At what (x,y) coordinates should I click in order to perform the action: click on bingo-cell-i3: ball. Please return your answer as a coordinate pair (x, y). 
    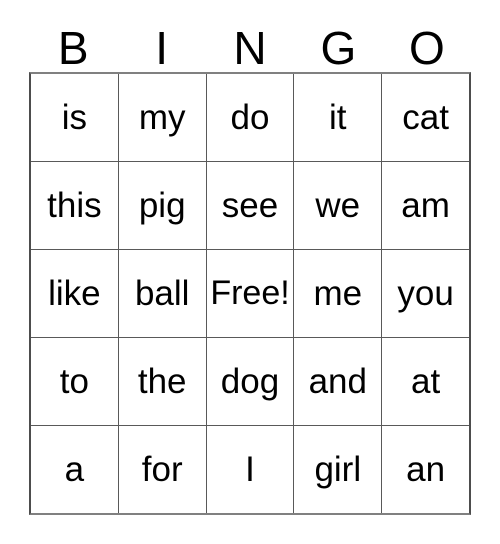
    Looking at the image, I should click on (161, 293).